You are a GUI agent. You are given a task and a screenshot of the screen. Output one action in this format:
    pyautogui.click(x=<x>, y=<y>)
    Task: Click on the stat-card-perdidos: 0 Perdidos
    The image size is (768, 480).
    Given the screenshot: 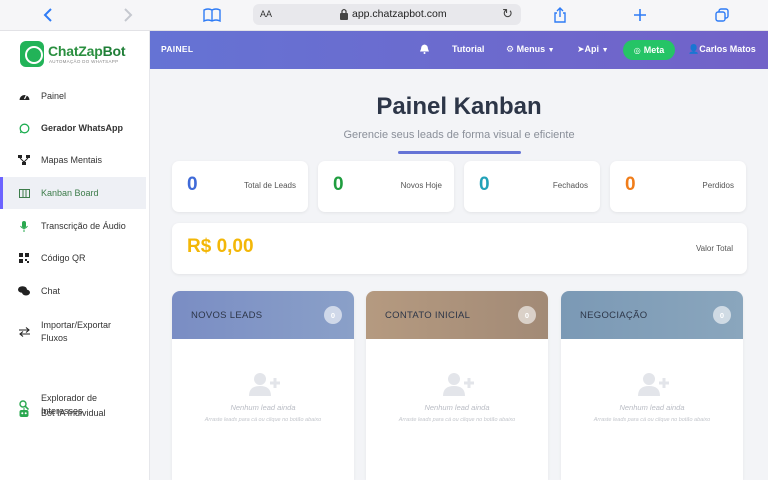 What is the action you would take?
    pyautogui.click(x=678, y=186)
    